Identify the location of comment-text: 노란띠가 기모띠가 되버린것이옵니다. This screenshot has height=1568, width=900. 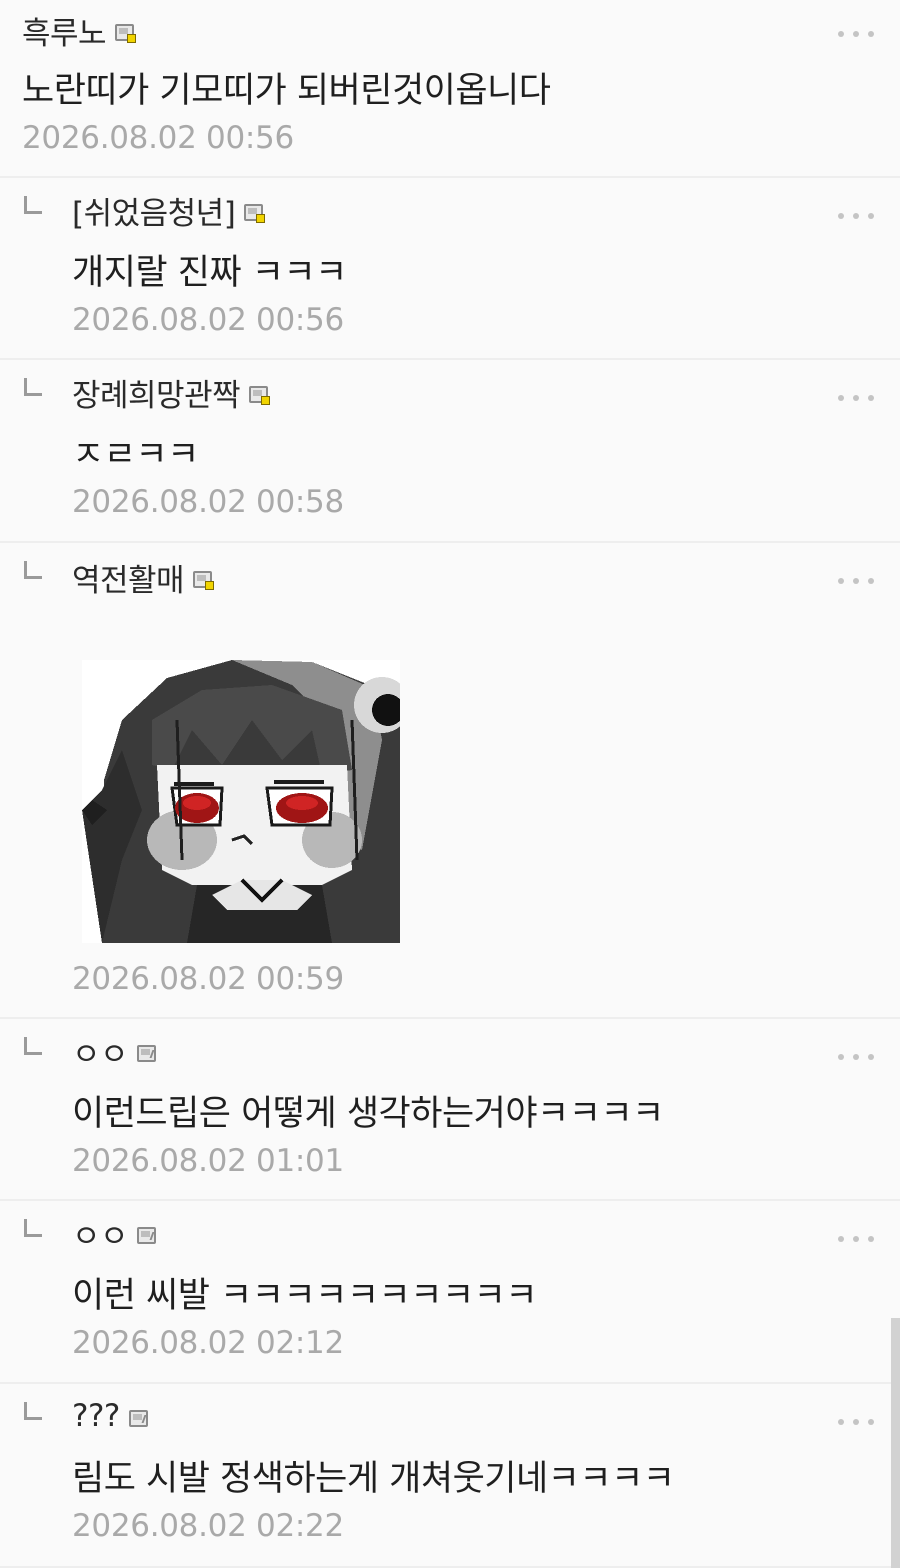
(286, 91).